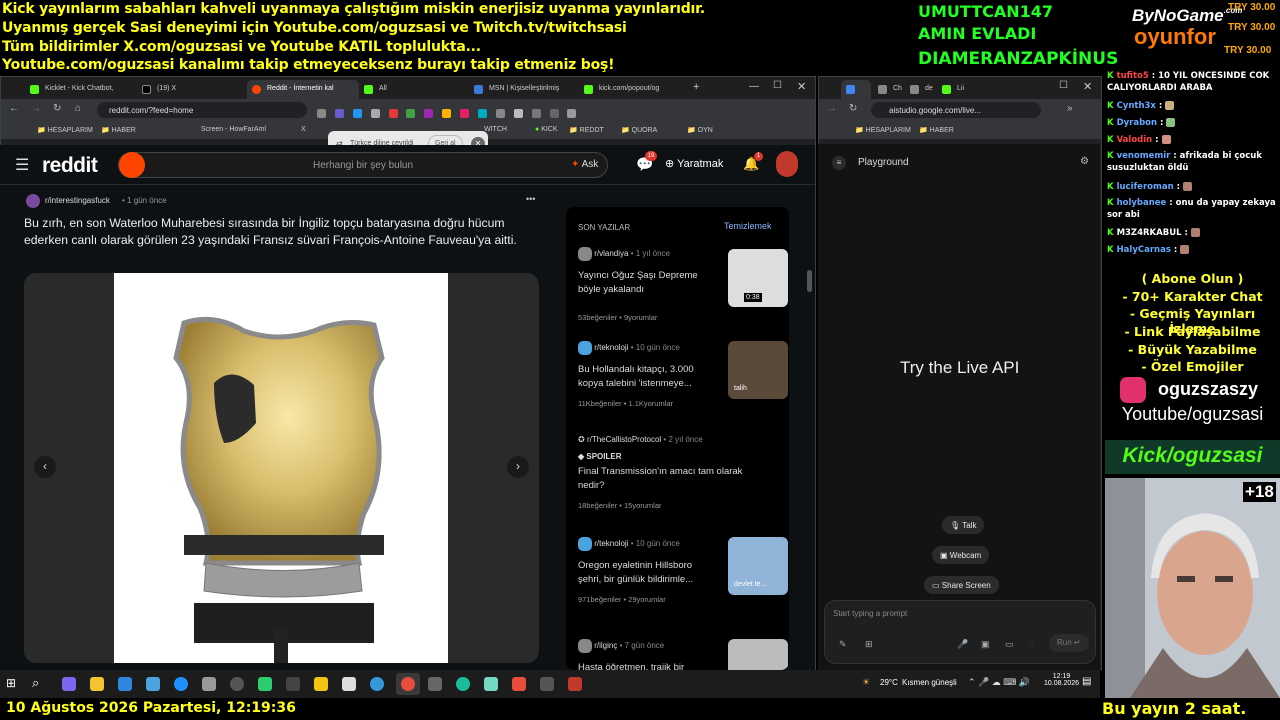  What do you see at coordinates (694, 163) in the screenshot?
I see `create-button: ⊕ Yaratmak` at bounding box center [694, 163].